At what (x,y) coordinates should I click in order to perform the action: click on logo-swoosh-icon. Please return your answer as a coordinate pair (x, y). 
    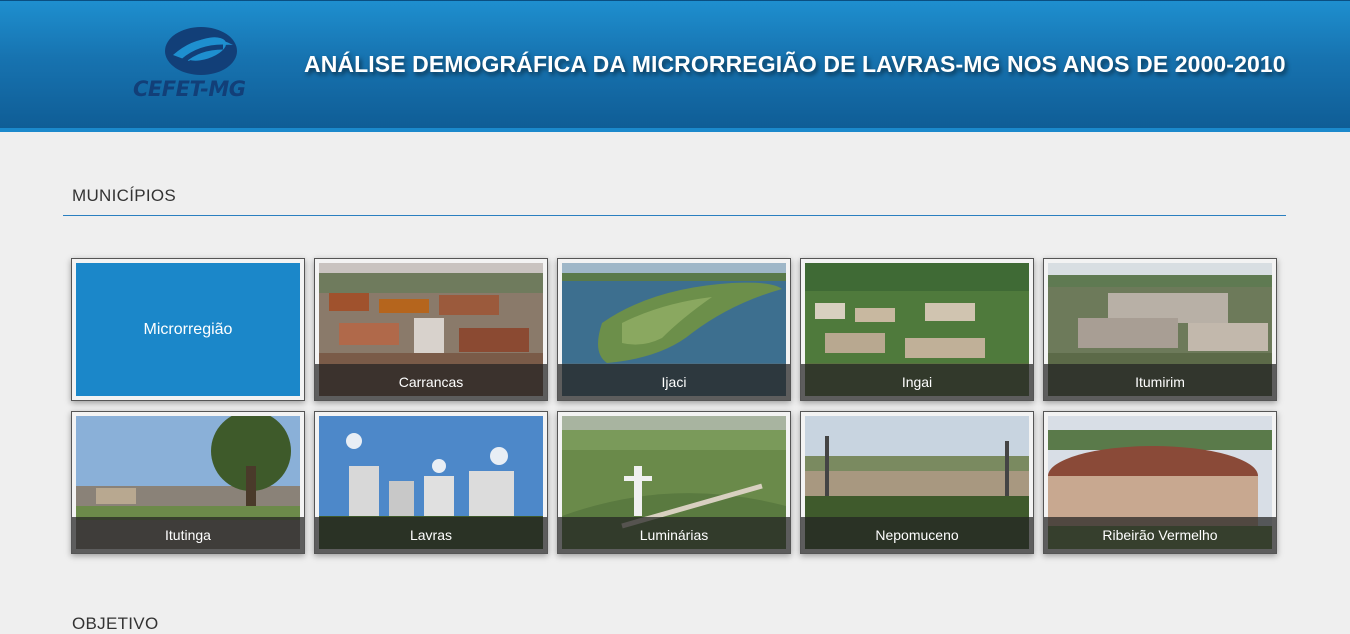
    Looking at the image, I should click on (201, 51).